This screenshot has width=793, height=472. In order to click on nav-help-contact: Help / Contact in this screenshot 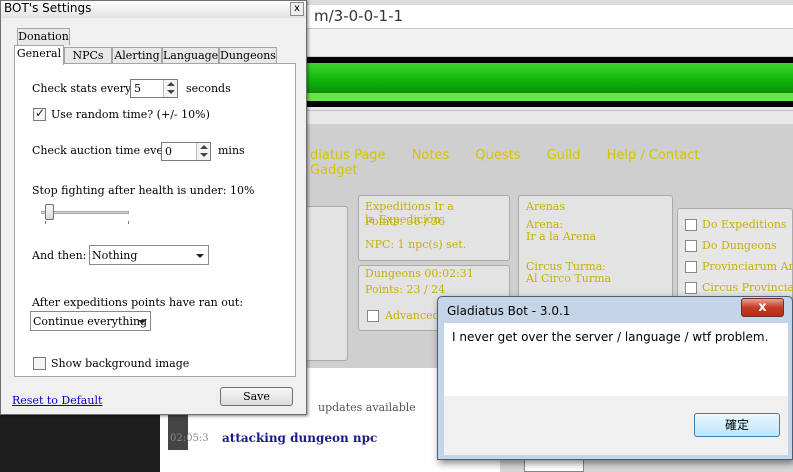, I will do `click(653, 155)`.